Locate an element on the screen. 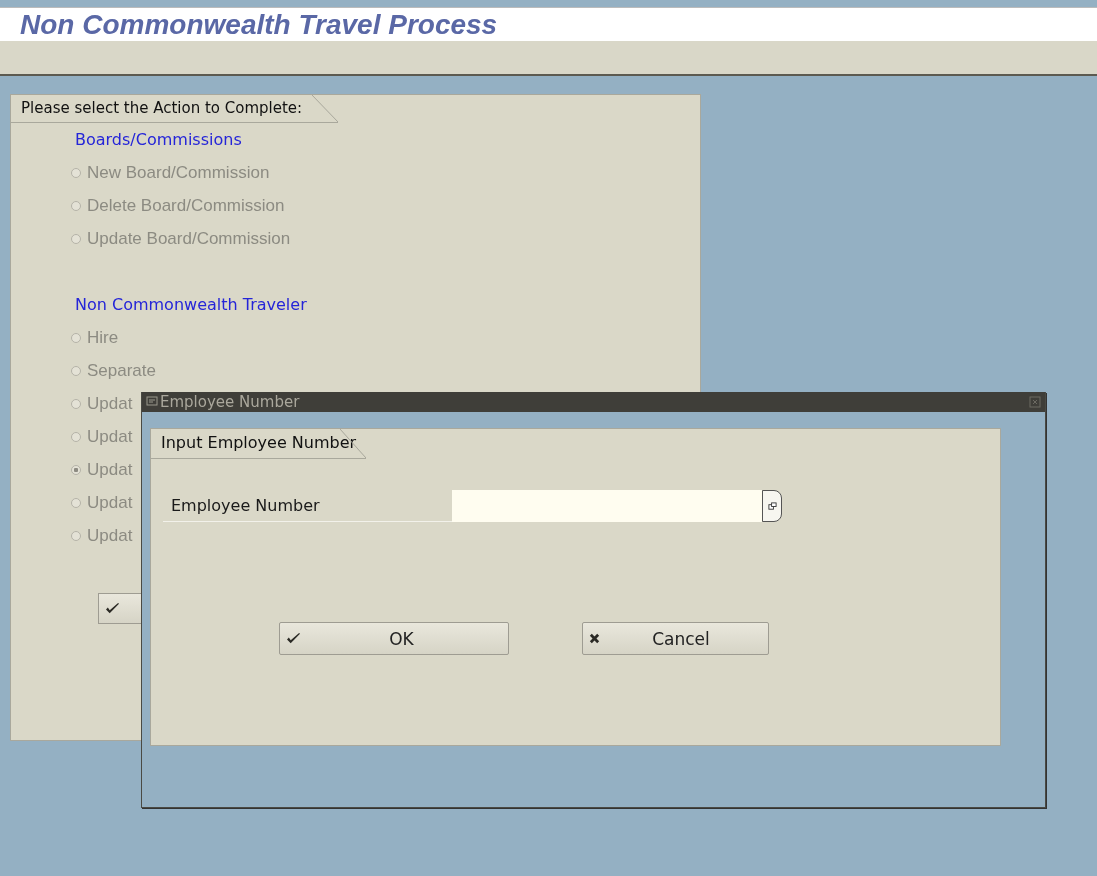 The width and height of the screenshot is (1097, 876). cross-icon is located at coordinates (594, 638).